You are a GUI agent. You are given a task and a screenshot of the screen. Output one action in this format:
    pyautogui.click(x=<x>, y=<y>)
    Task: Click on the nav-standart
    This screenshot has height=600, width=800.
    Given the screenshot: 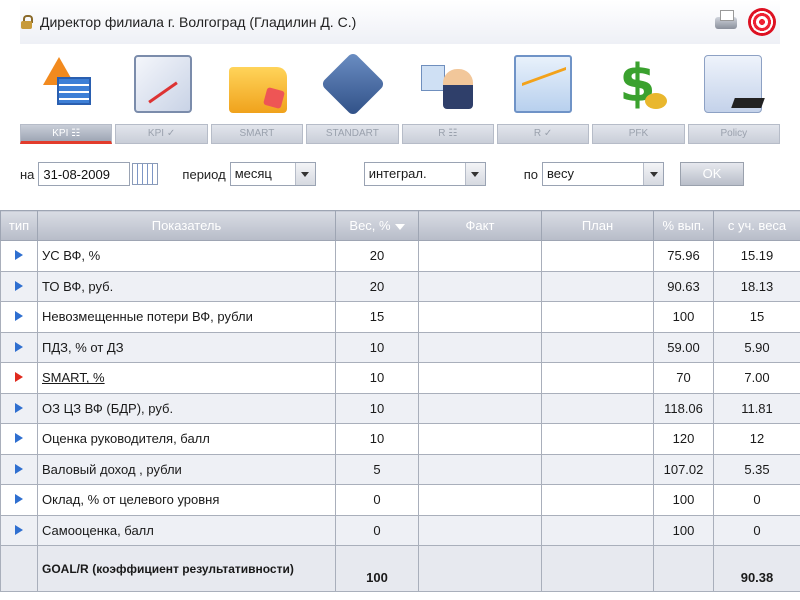 What is the action you would take?
    pyautogui.click(x=352, y=84)
    